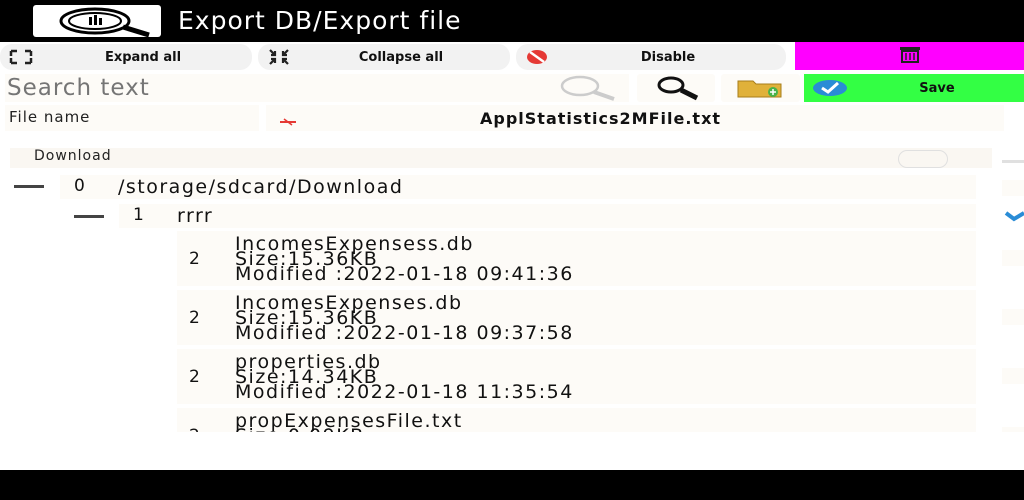 The height and width of the screenshot is (500, 1024). What do you see at coordinates (404, 274) in the screenshot?
I see `file-modified: Modified :2022-01-18 09:41:36` at bounding box center [404, 274].